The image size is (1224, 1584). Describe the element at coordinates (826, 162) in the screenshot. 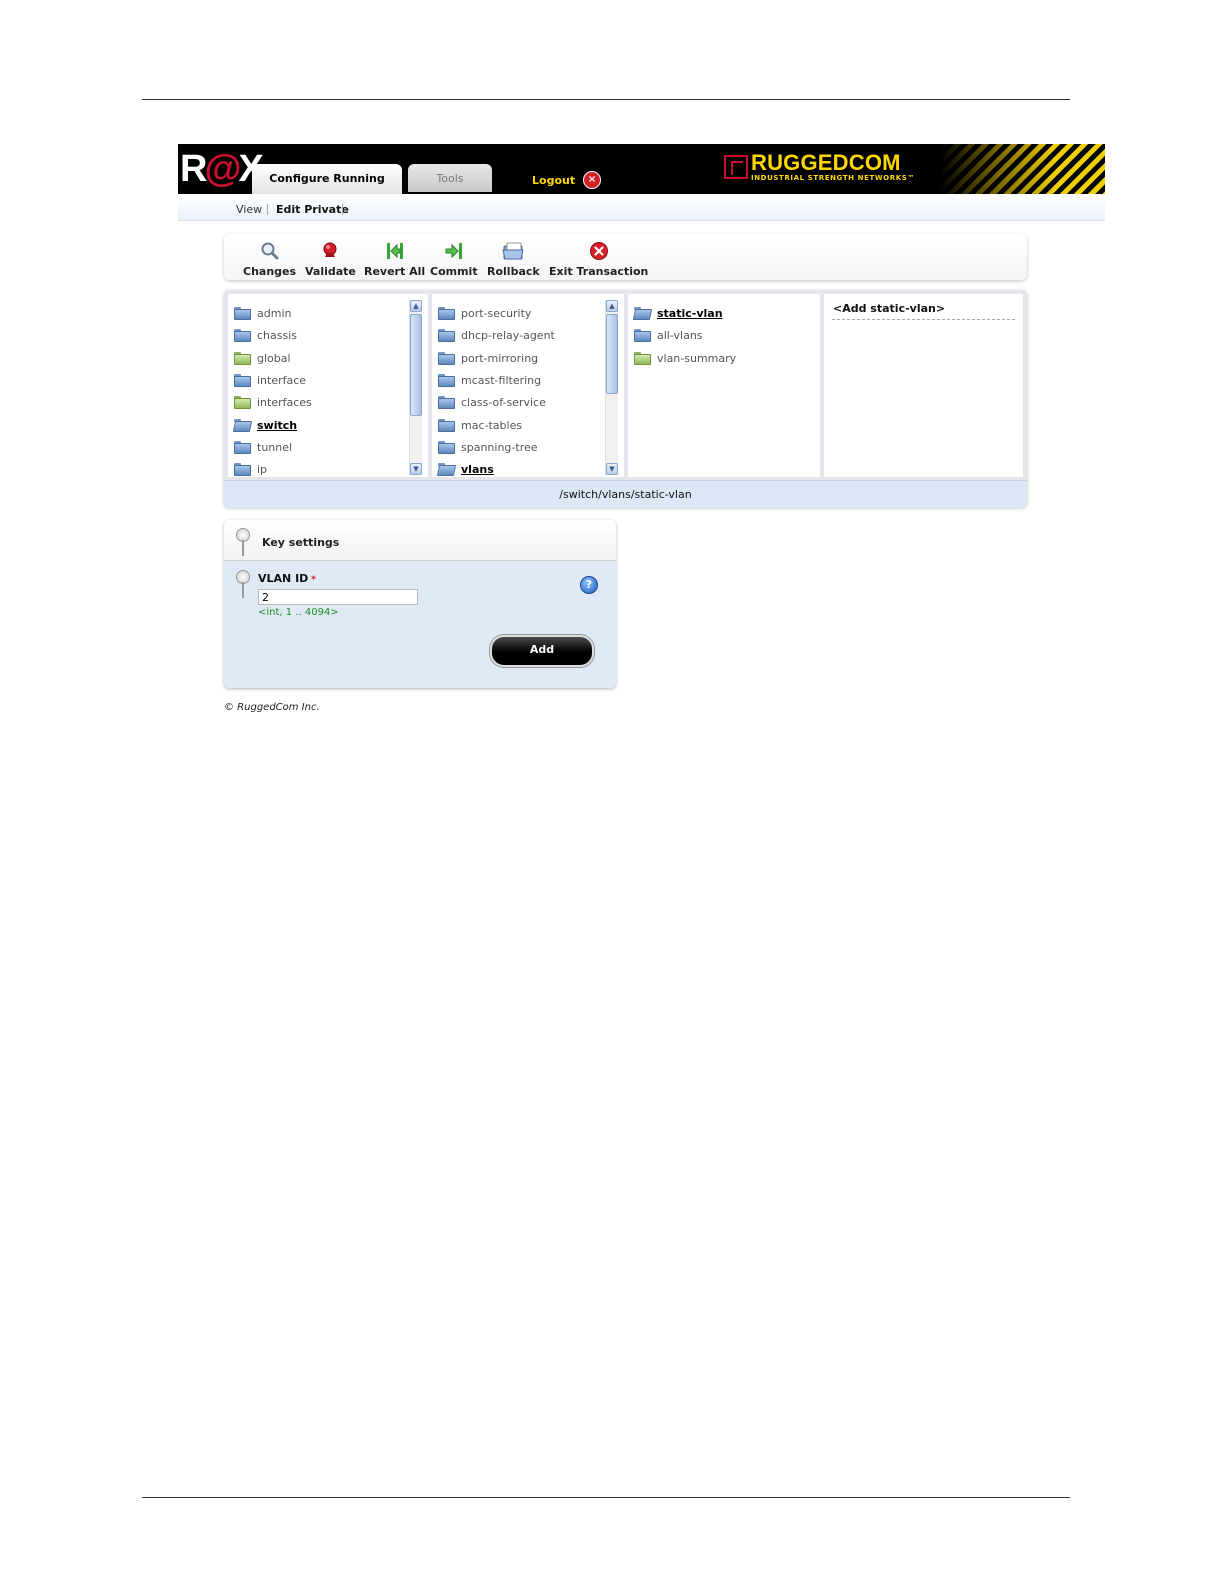

I see `brand-name: RUGGEDCOM` at that location.